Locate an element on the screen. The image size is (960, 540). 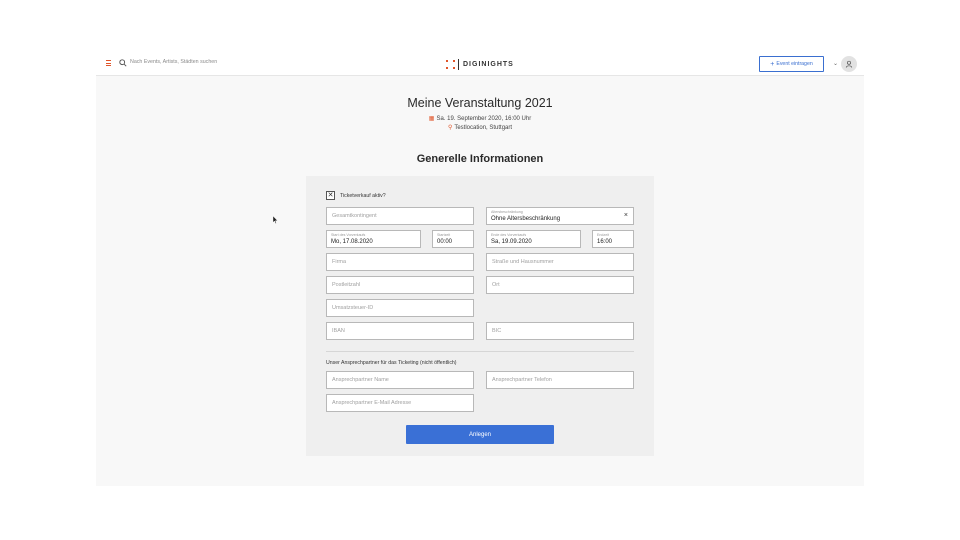
logo-mark-icon is located at coordinates (450, 64).